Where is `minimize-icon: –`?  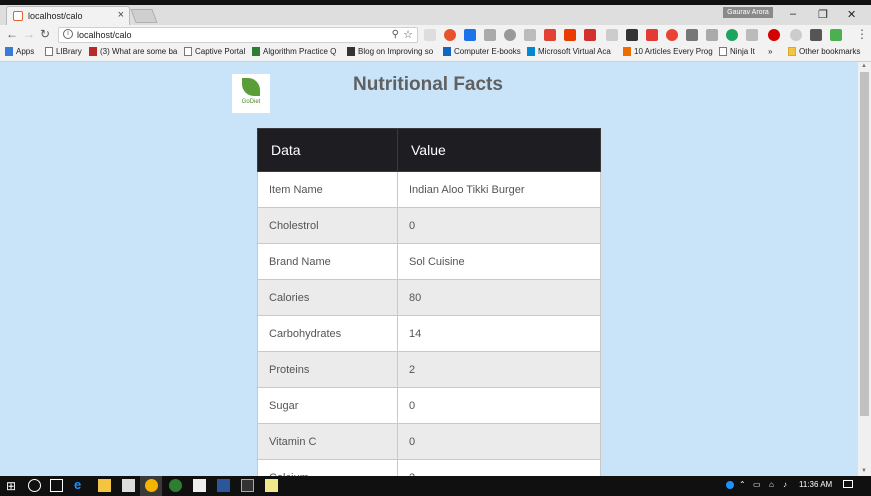
minimize-icon: – is located at coordinates (793, 14).